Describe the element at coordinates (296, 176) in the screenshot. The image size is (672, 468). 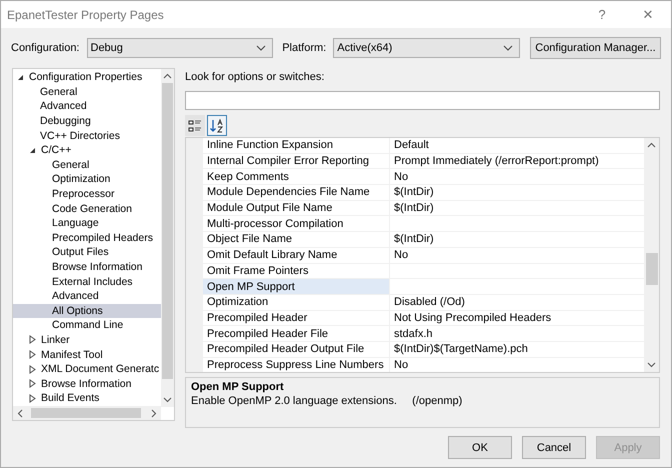
I see `property-name: Keep Comments` at that location.